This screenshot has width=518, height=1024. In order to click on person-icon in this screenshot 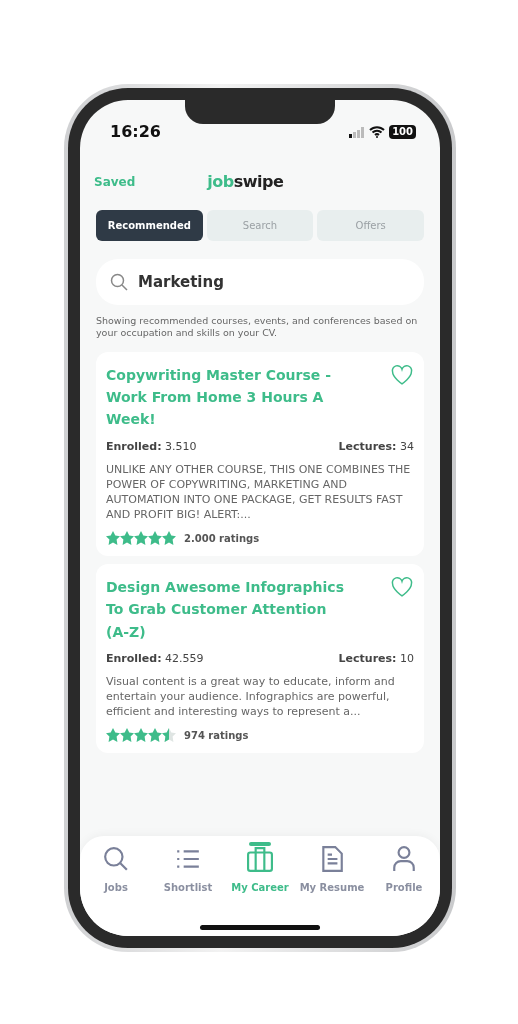, I will do `click(404, 859)`.